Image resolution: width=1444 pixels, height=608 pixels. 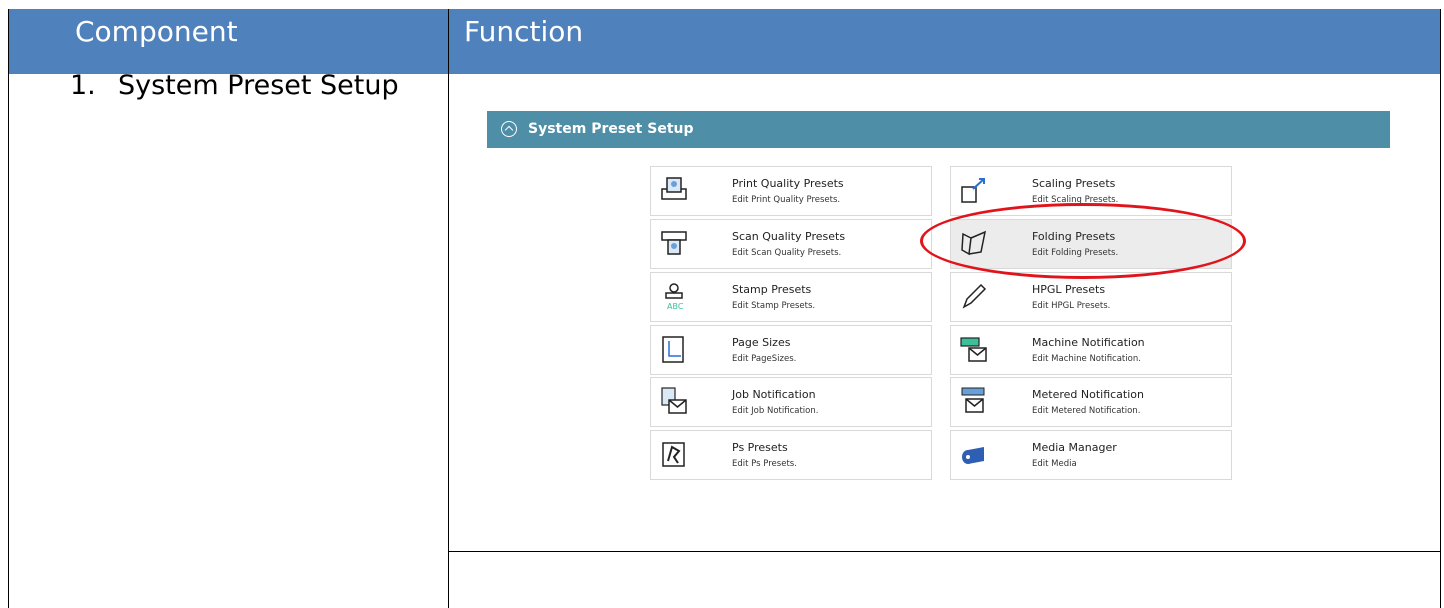 I want to click on panel-header: System Preset Setup, so click(x=938, y=129).